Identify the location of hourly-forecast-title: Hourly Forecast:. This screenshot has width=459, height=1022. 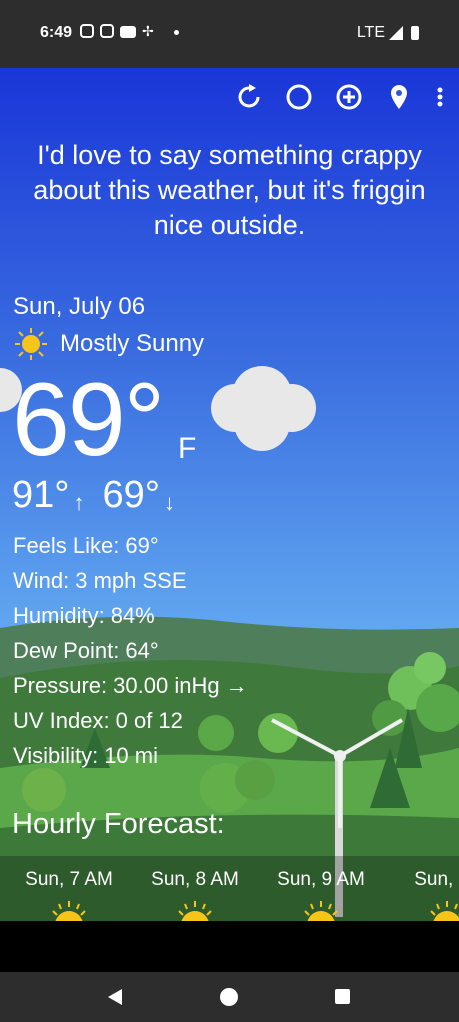
(118, 824).